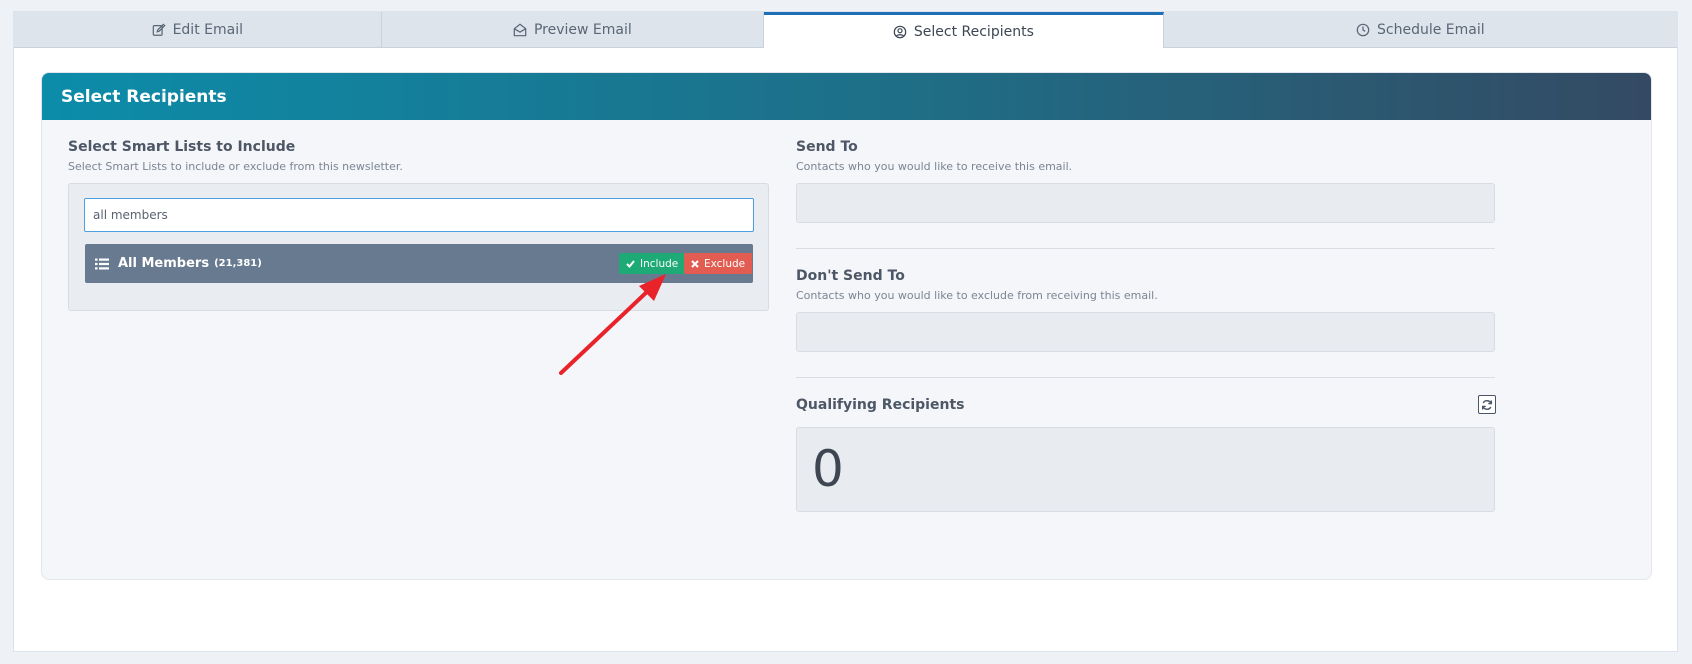 Image resolution: width=1692 pixels, height=664 pixels. What do you see at coordinates (725, 263) in the screenshot?
I see `exclude-label: Exclude` at bounding box center [725, 263].